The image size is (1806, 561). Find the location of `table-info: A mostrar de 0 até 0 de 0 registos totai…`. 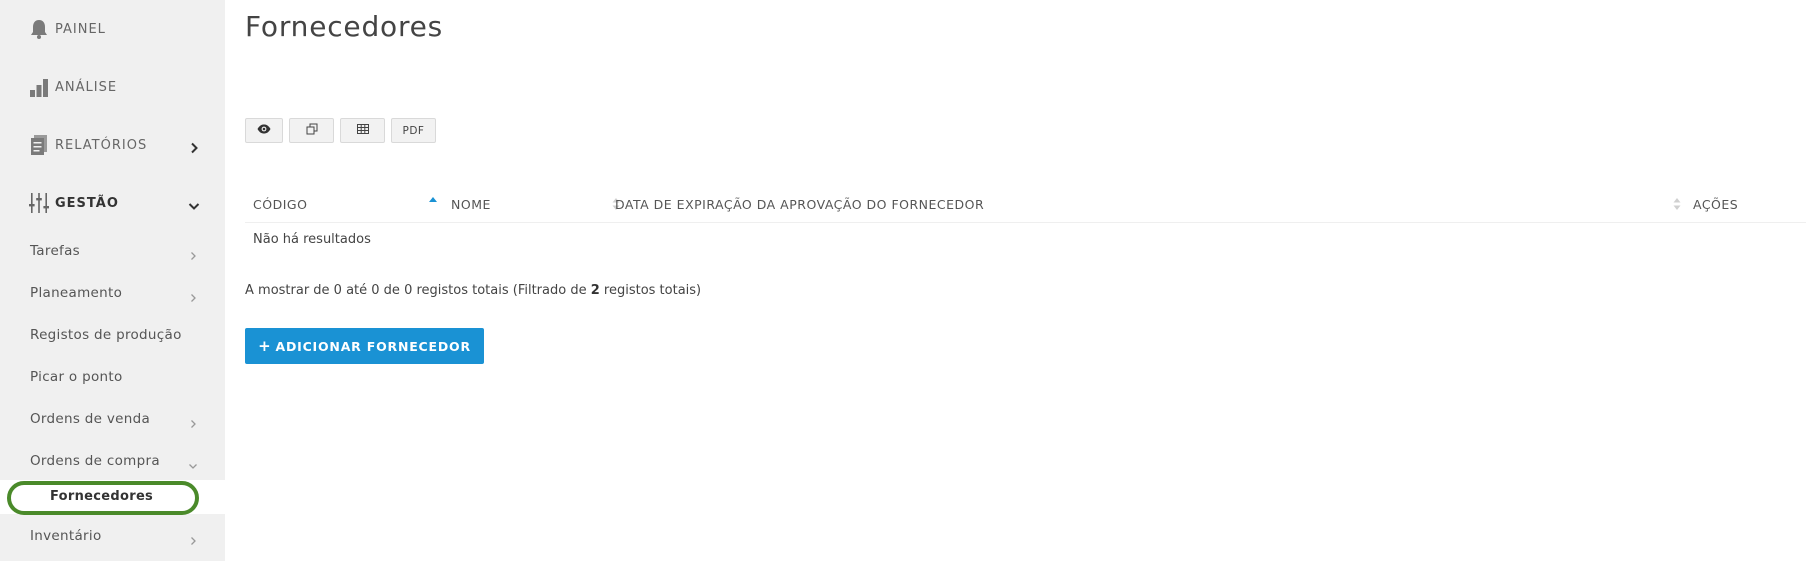

table-info: A mostrar de 0 até 0 de 0 registos totai… is located at coordinates (473, 290).